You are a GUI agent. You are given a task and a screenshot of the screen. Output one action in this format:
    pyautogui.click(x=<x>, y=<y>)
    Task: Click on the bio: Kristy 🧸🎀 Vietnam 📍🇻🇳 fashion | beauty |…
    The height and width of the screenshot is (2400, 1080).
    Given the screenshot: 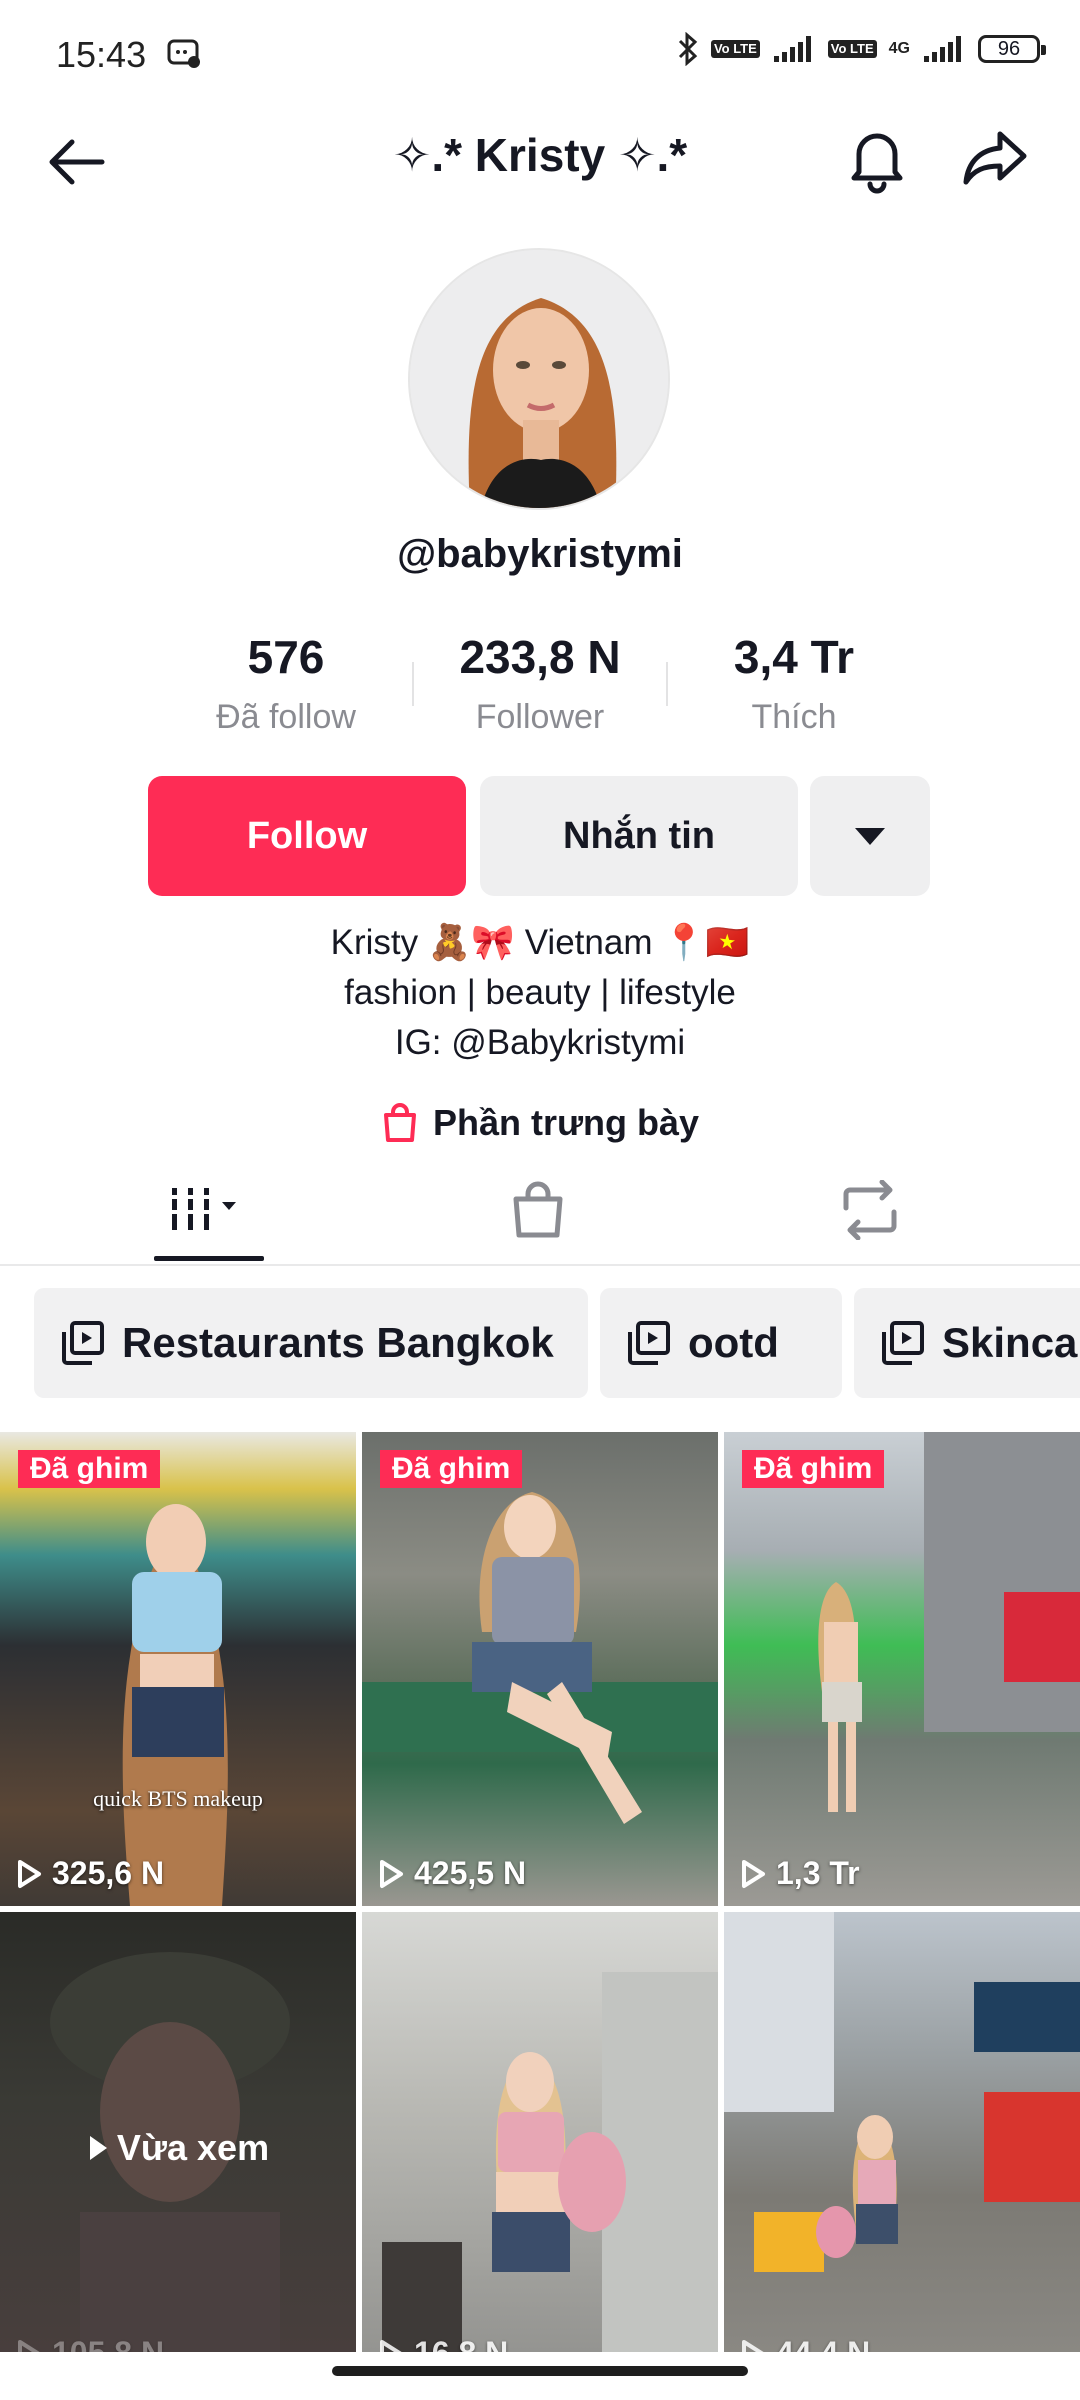 What is the action you would take?
    pyautogui.click(x=540, y=993)
    